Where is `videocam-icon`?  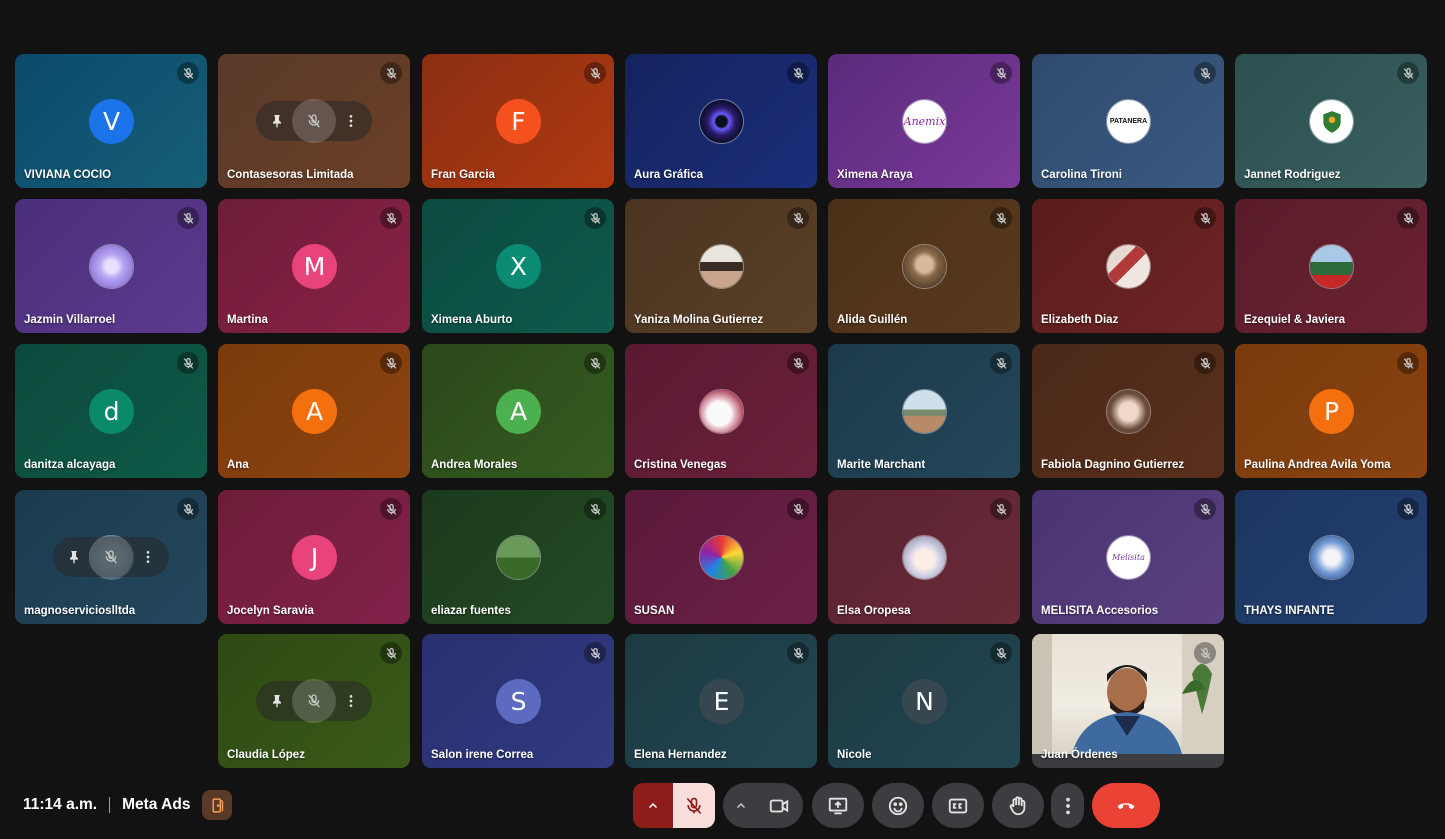 videocam-icon is located at coordinates (778, 805).